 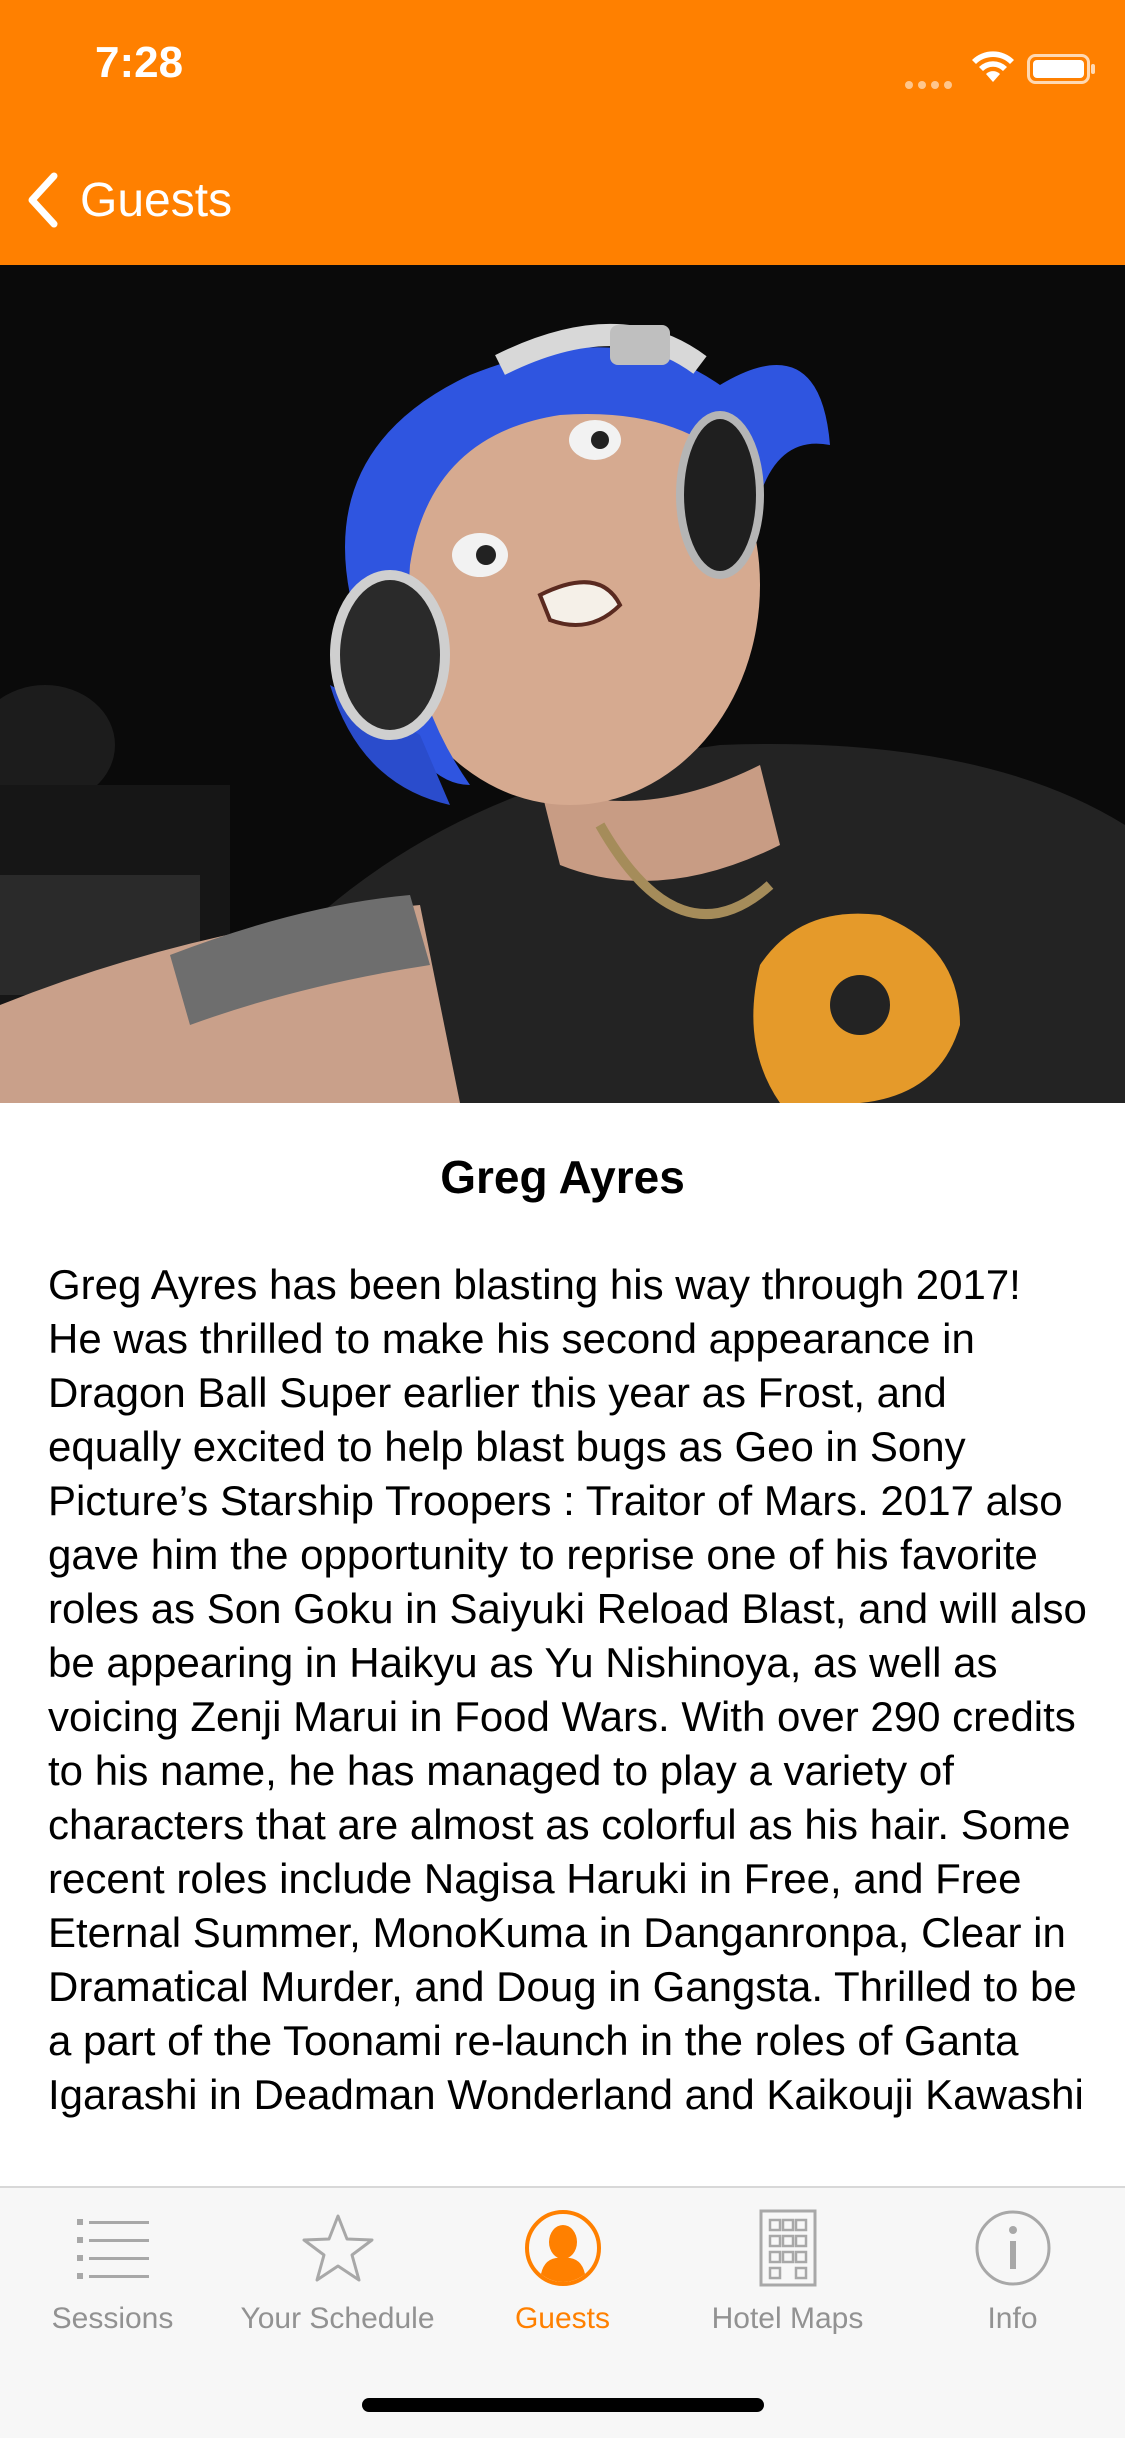 I want to click on status-time: 7:28, so click(x=139, y=62).